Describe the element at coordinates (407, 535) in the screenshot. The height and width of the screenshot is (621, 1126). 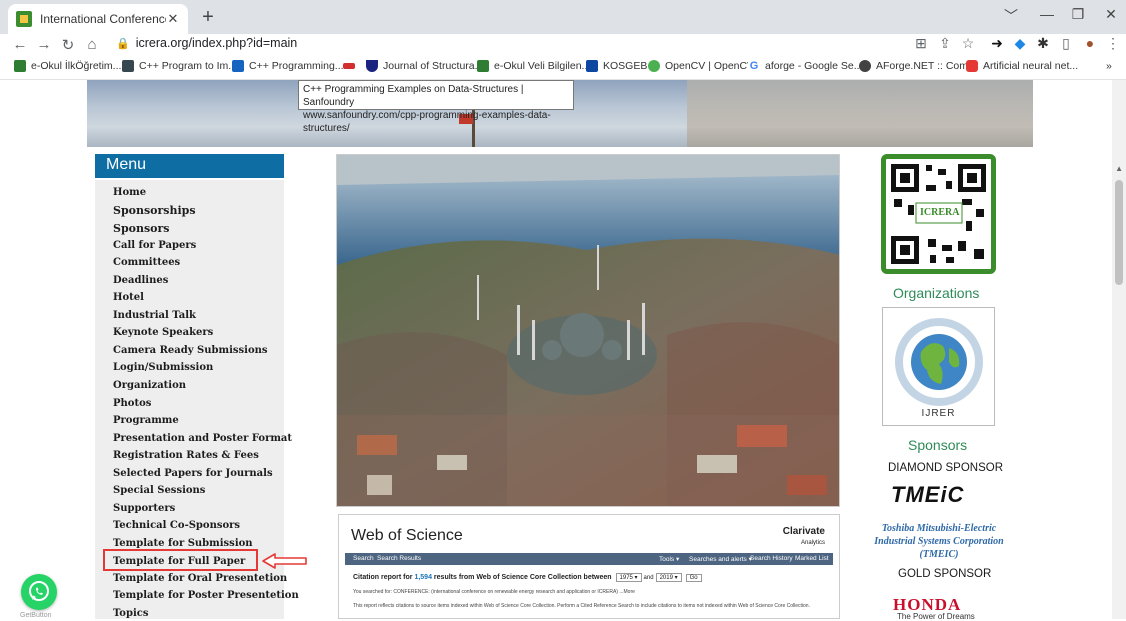
I see `wos-title: Web of Science` at that location.